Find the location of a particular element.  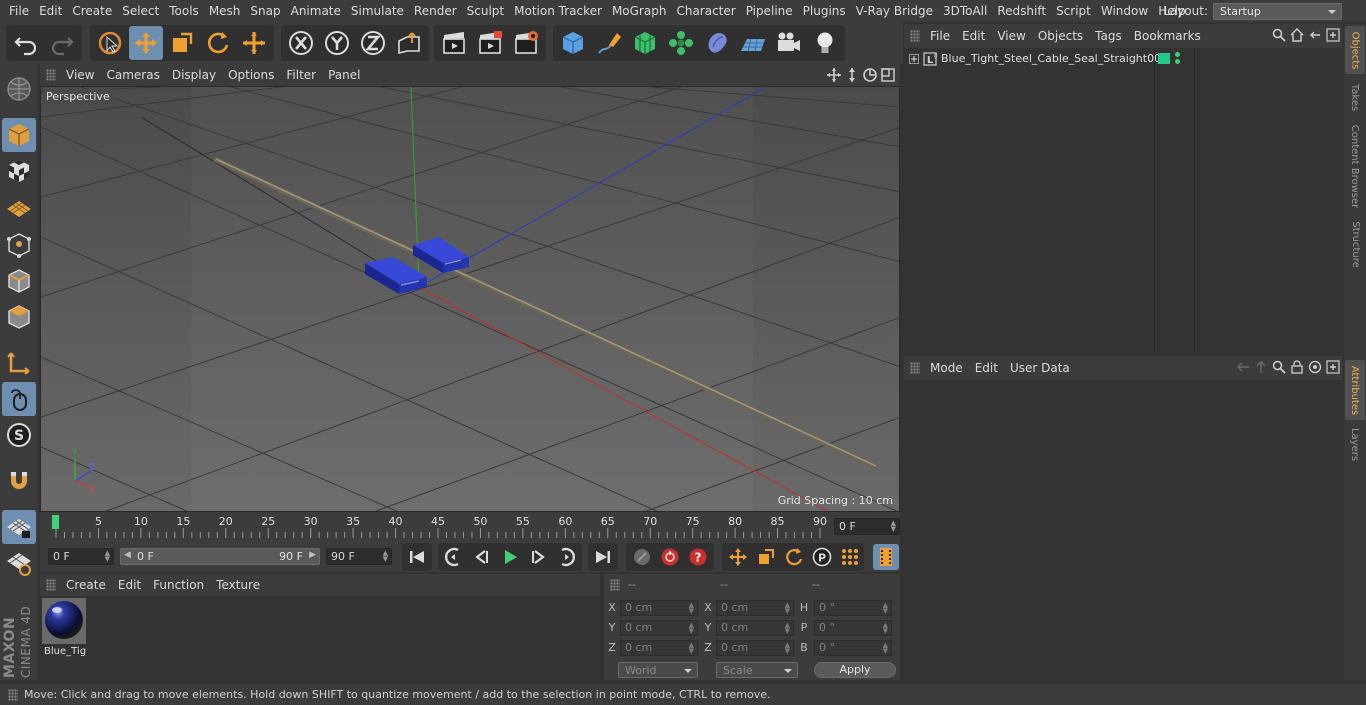

deformer-button is located at coordinates (717, 43).